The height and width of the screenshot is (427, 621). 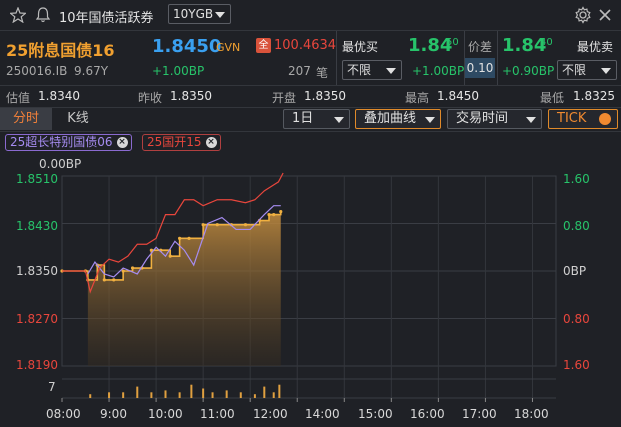 I want to click on tick-toggle: TICK, so click(x=583, y=119).